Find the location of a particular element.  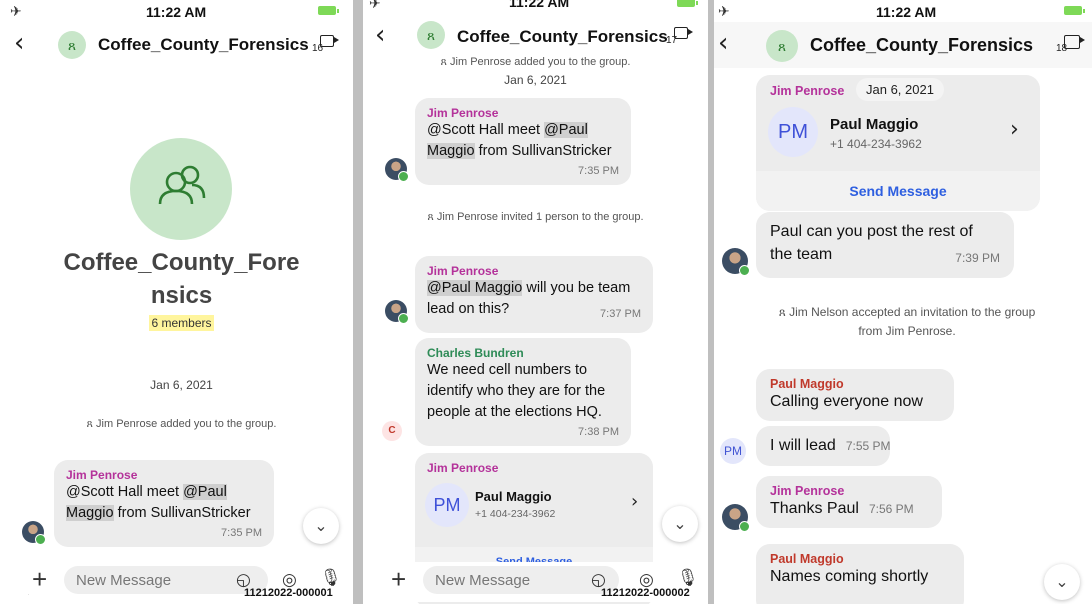

message-bubble: Paul Maggio Names coming shortly is located at coordinates (860, 574).